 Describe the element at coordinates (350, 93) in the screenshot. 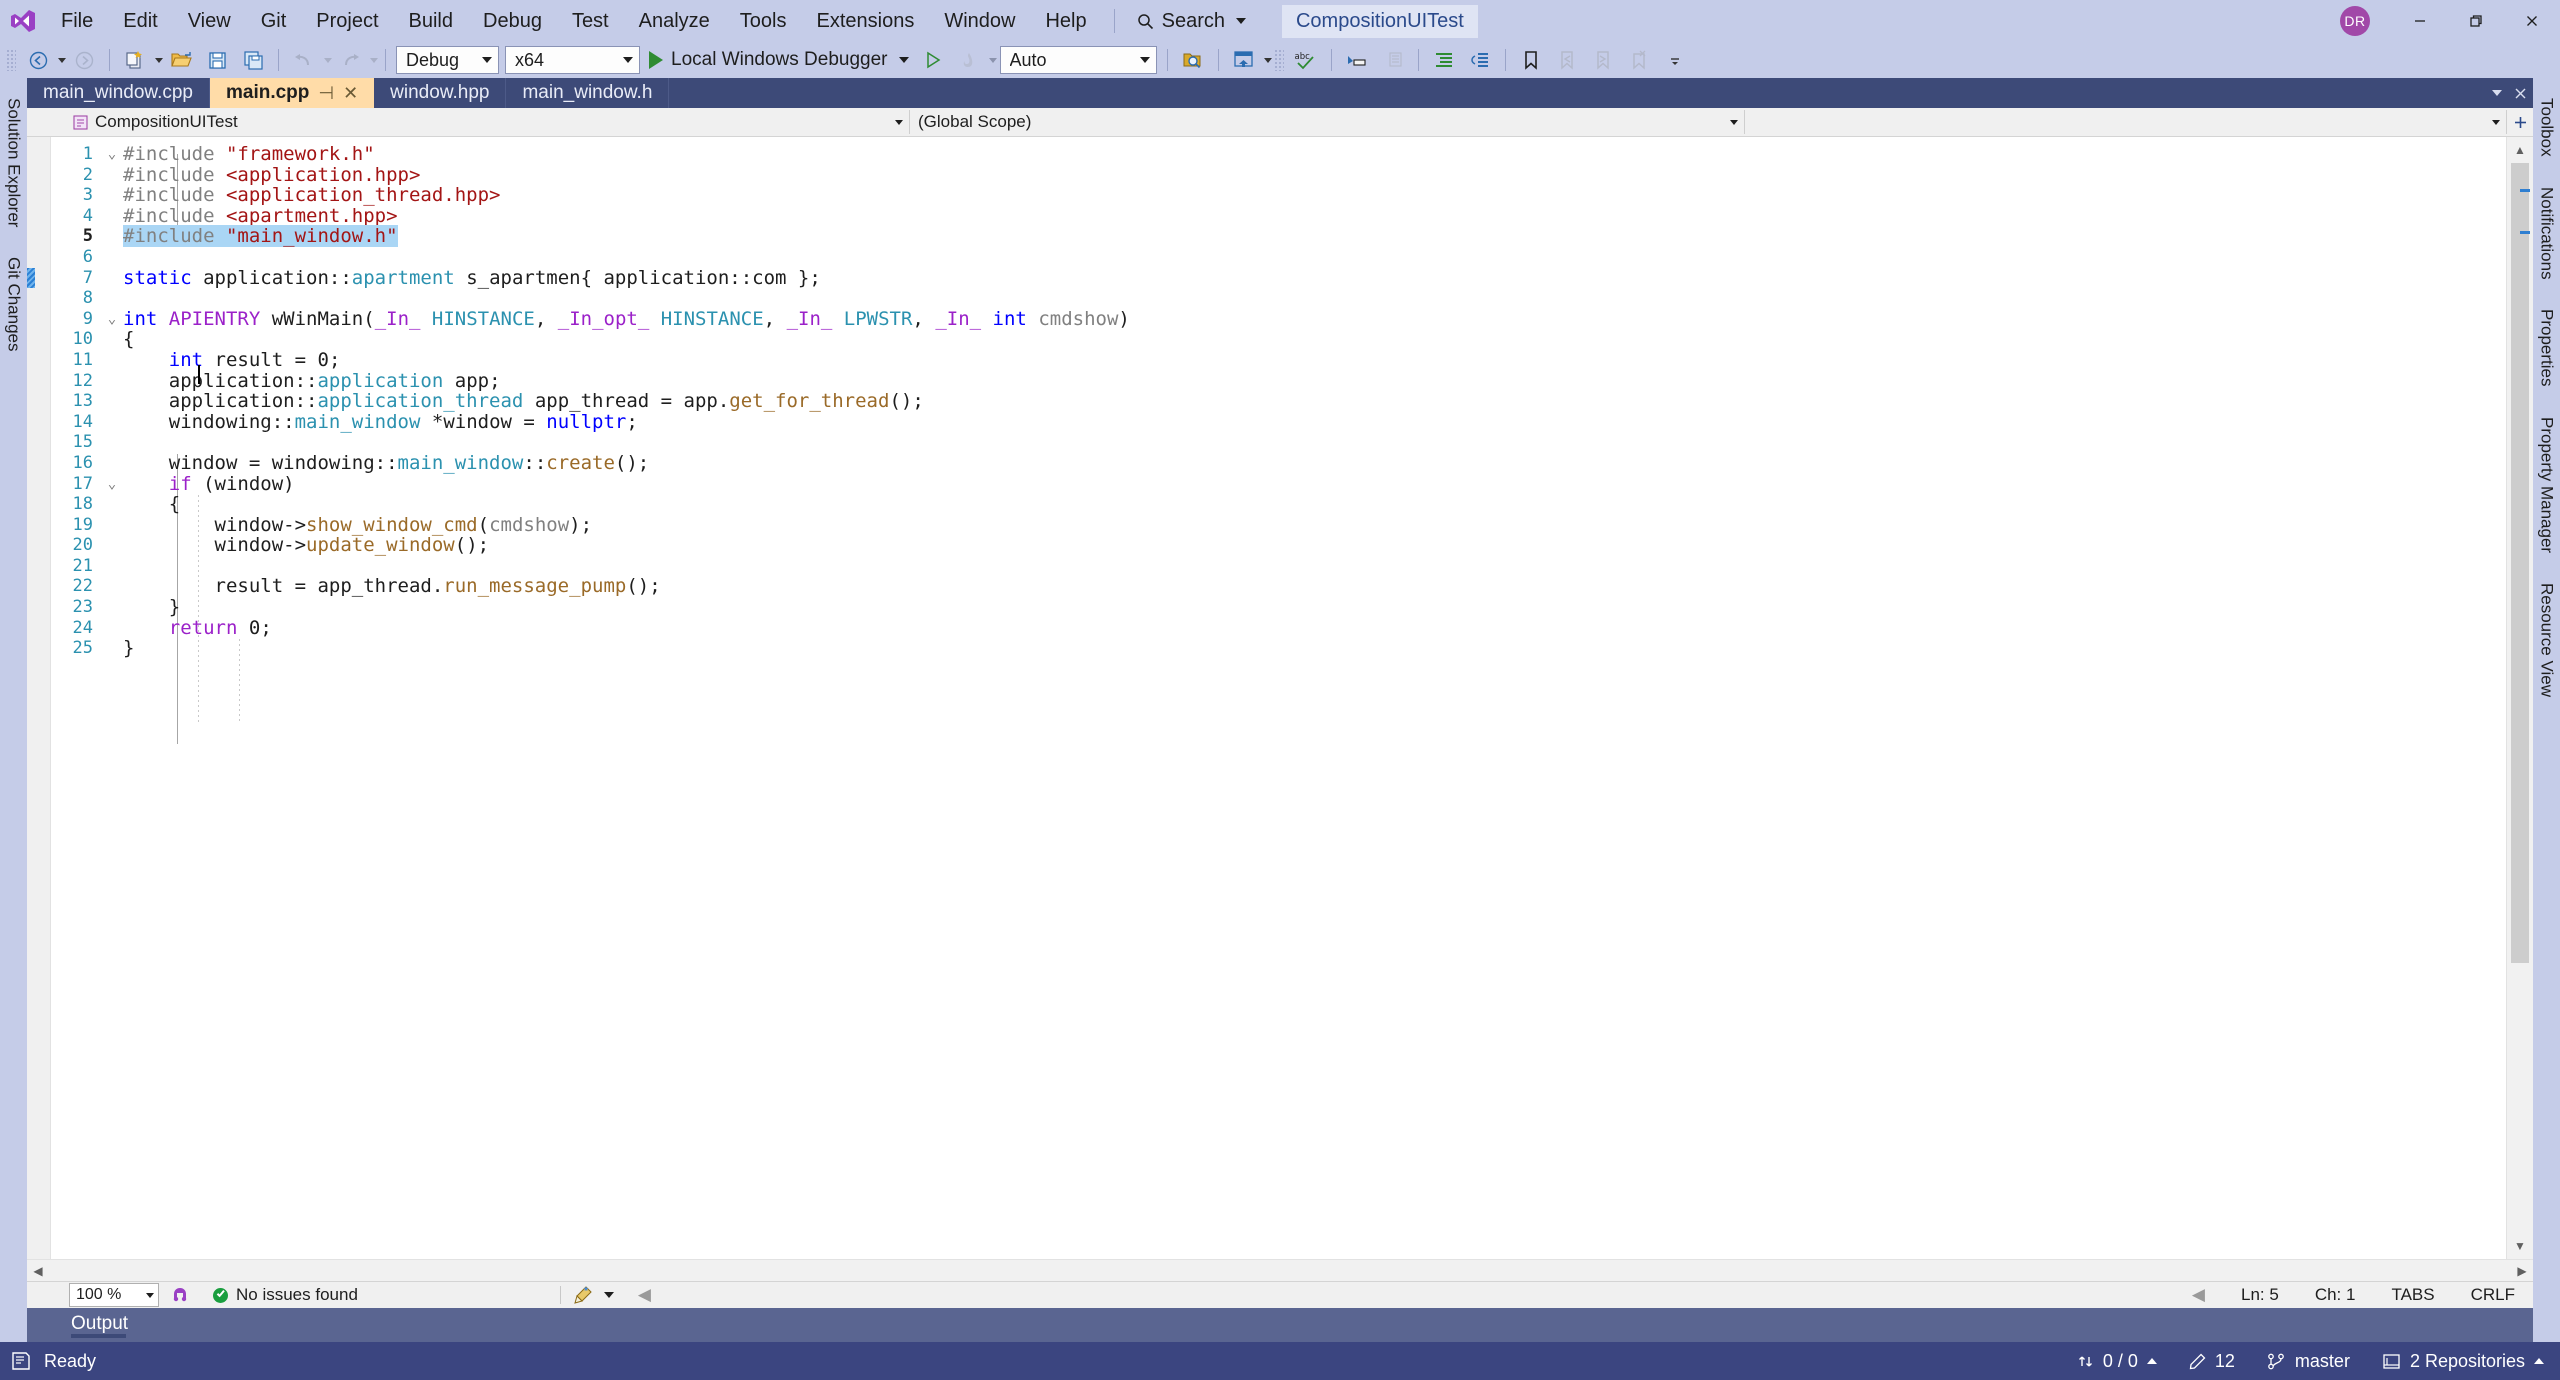

I see `close-icon: ✕` at that location.